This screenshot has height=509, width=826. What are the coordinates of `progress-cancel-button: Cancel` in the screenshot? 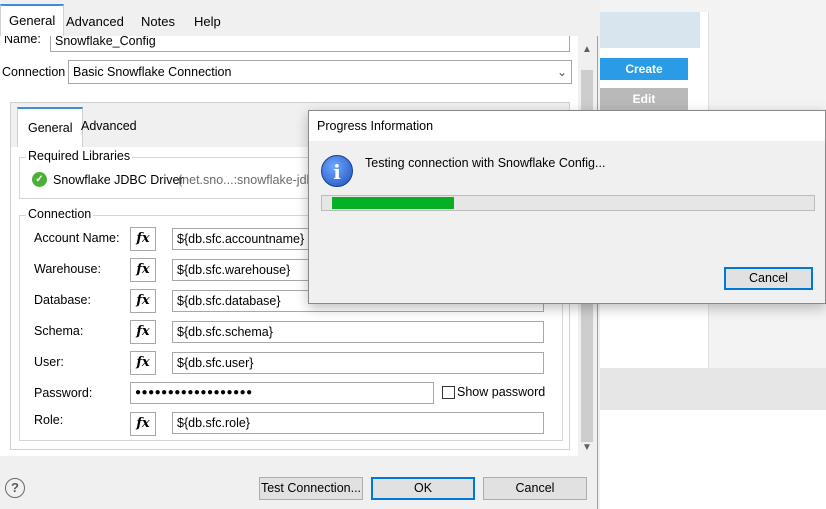 It's located at (768, 278).